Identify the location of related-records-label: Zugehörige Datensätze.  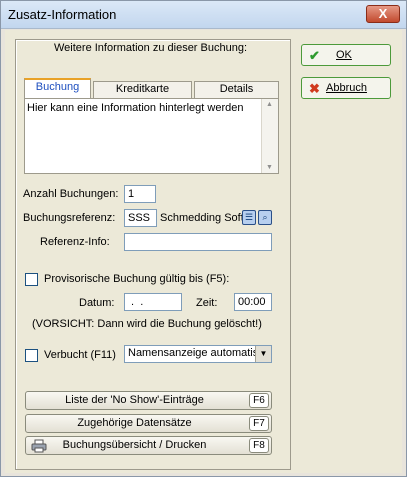
(134, 423).